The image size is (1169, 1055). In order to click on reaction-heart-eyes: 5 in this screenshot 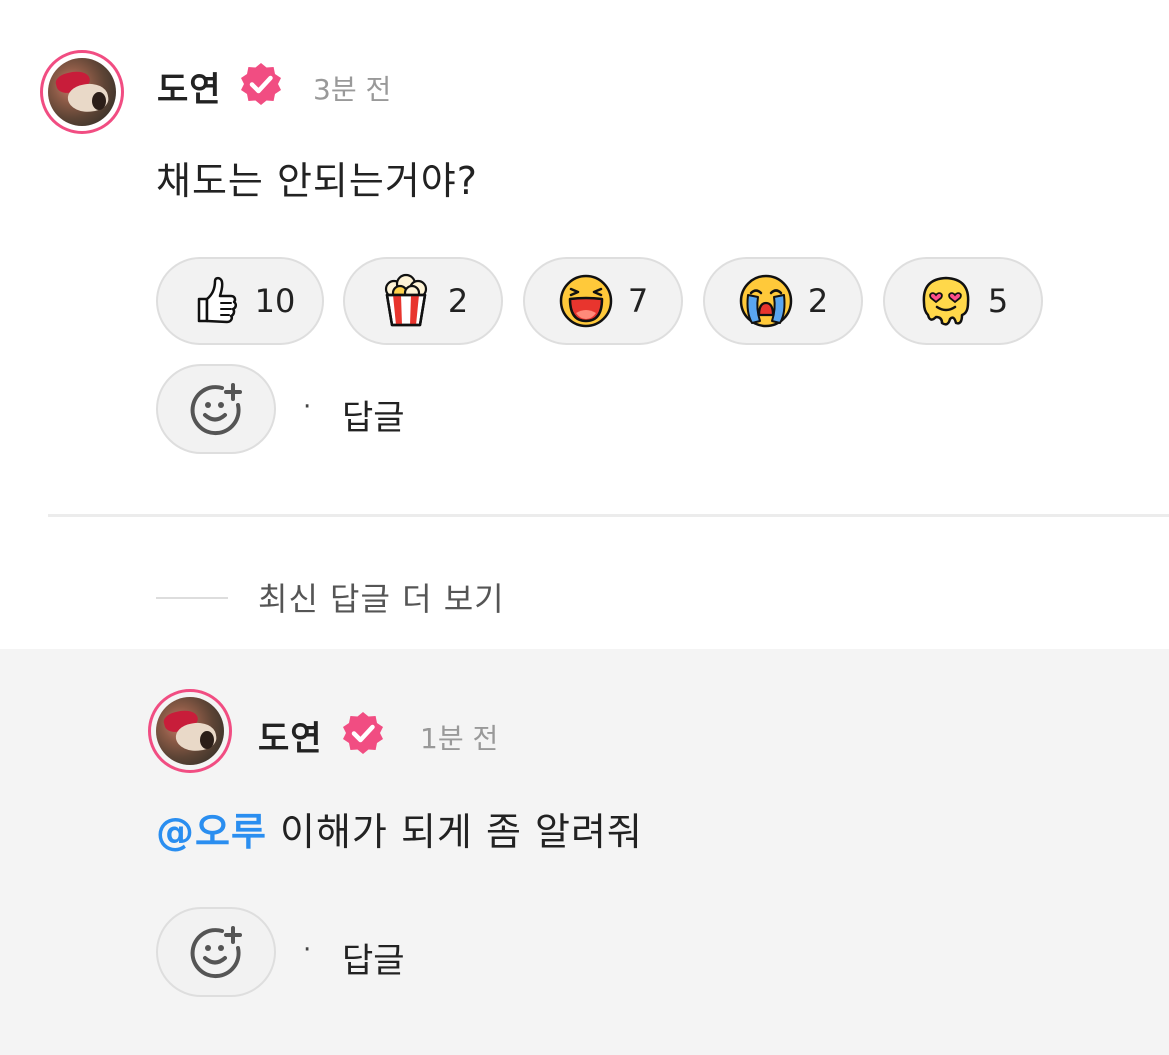, I will do `click(963, 301)`.